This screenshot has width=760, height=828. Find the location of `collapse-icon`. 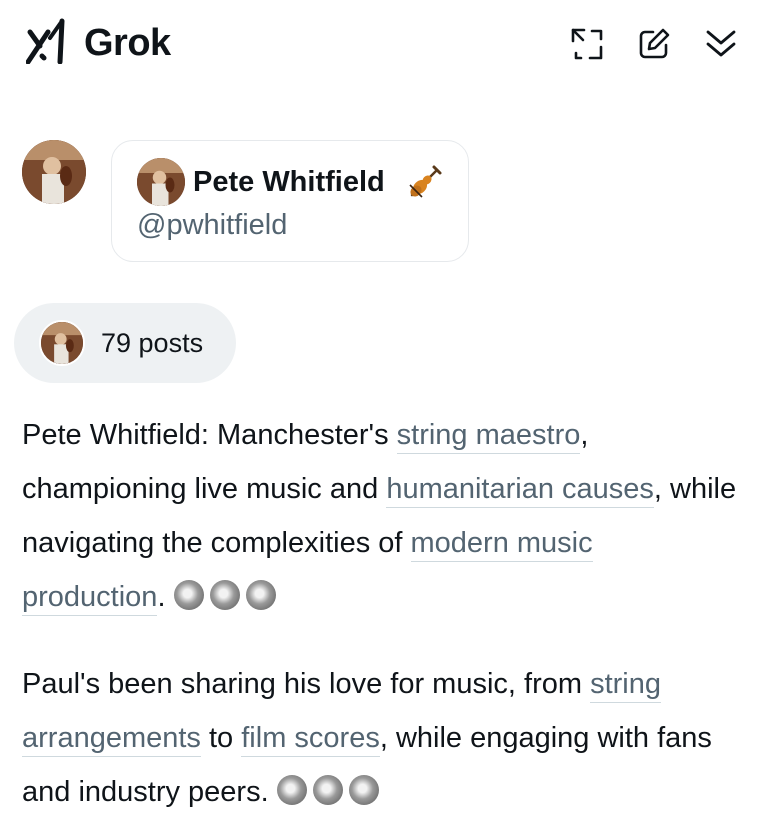

collapse-icon is located at coordinates (721, 43).